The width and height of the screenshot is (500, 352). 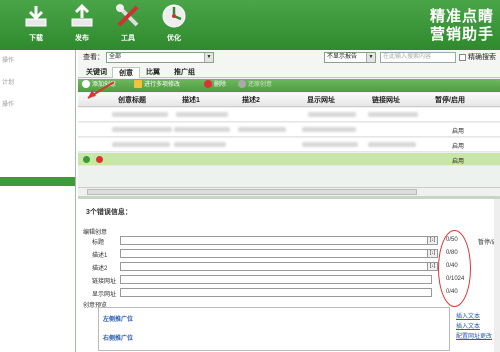 What do you see at coordinates (482, 57) in the screenshot?
I see `exact-search-label: 精确搜索` at bounding box center [482, 57].